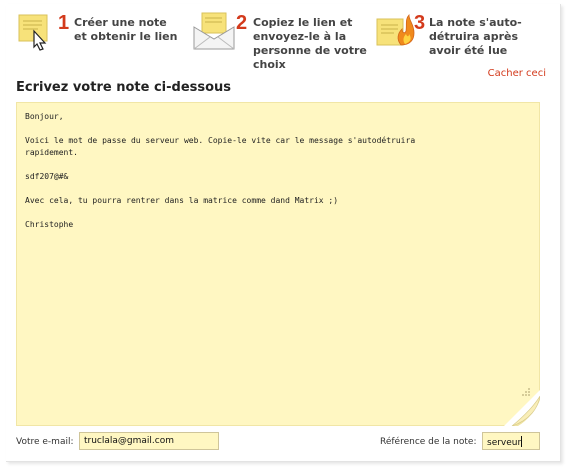 The image size is (568, 467). Describe the element at coordinates (124, 87) in the screenshot. I see `page-title: Ecrivez votre note ci-dessous` at that location.